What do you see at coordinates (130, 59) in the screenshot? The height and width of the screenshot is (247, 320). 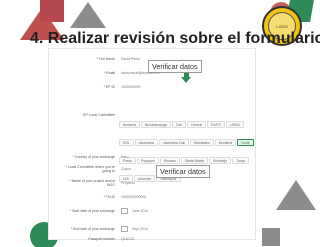 I see `full-name-field: David Perez` at bounding box center [130, 59].